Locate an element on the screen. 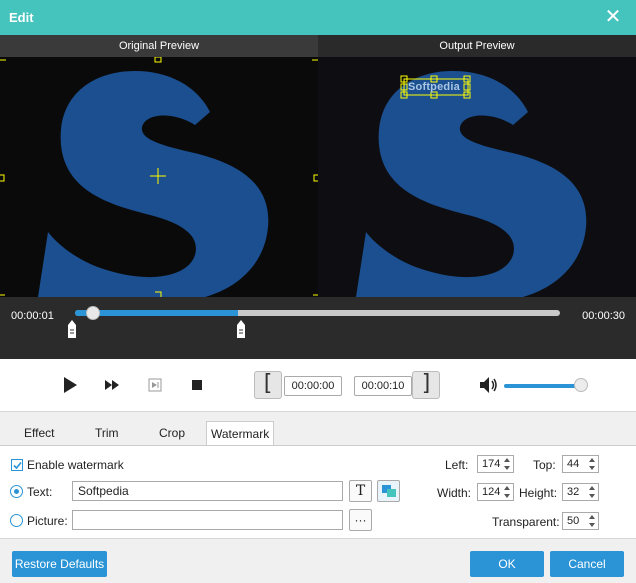 The image size is (636, 583). tab-crop: Crop is located at coordinates (172, 433).